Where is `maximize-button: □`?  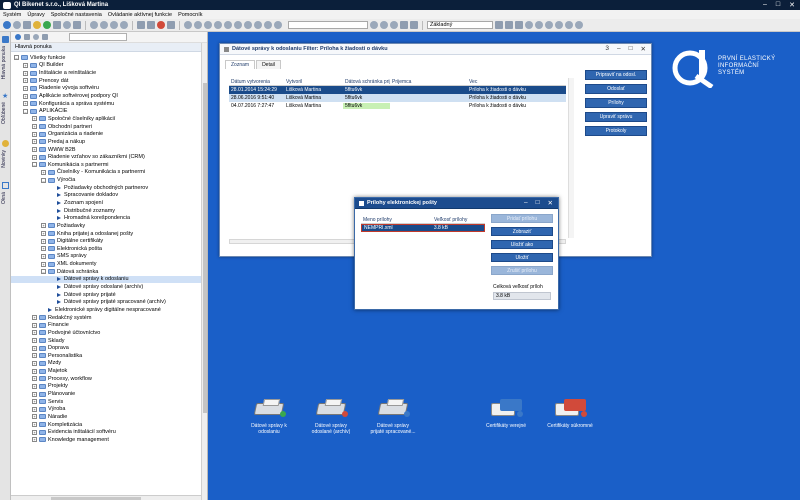
maximize-button: □ is located at coordinates (778, 5).